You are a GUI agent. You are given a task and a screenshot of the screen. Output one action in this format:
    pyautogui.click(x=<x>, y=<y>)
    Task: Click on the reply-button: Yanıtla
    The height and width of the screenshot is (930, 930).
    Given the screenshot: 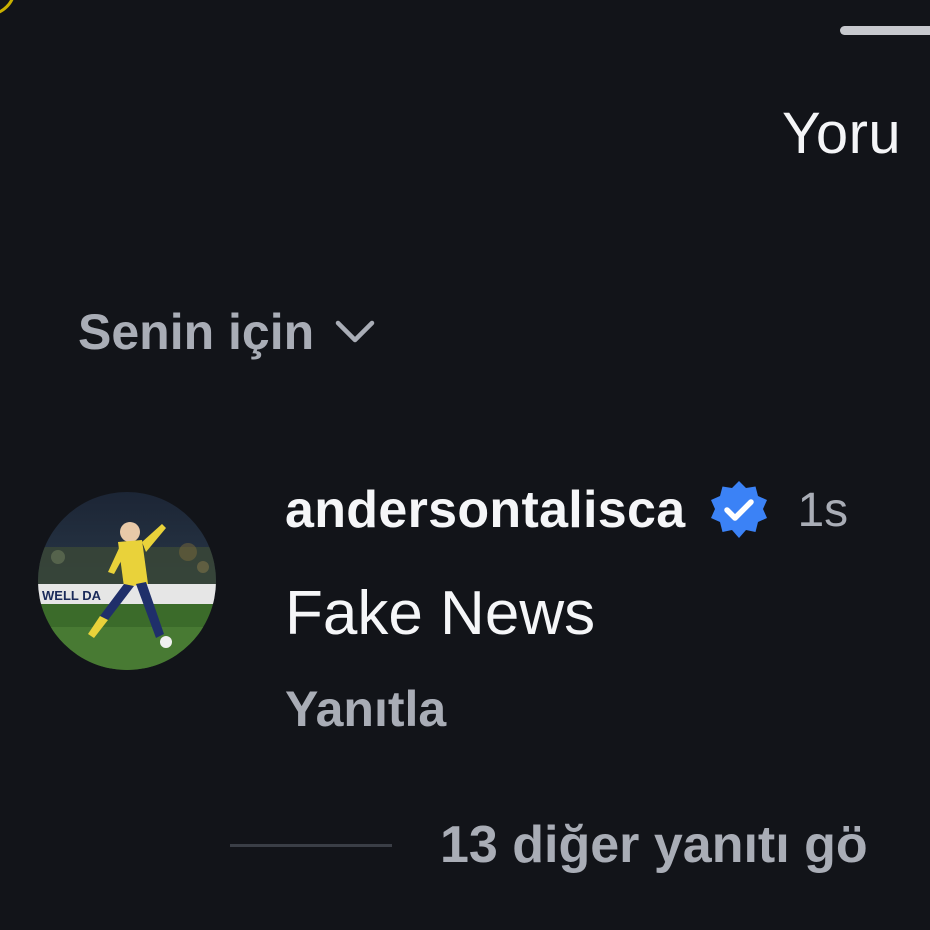 What is the action you would take?
    pyautogui.click(x=365, y=709)
    